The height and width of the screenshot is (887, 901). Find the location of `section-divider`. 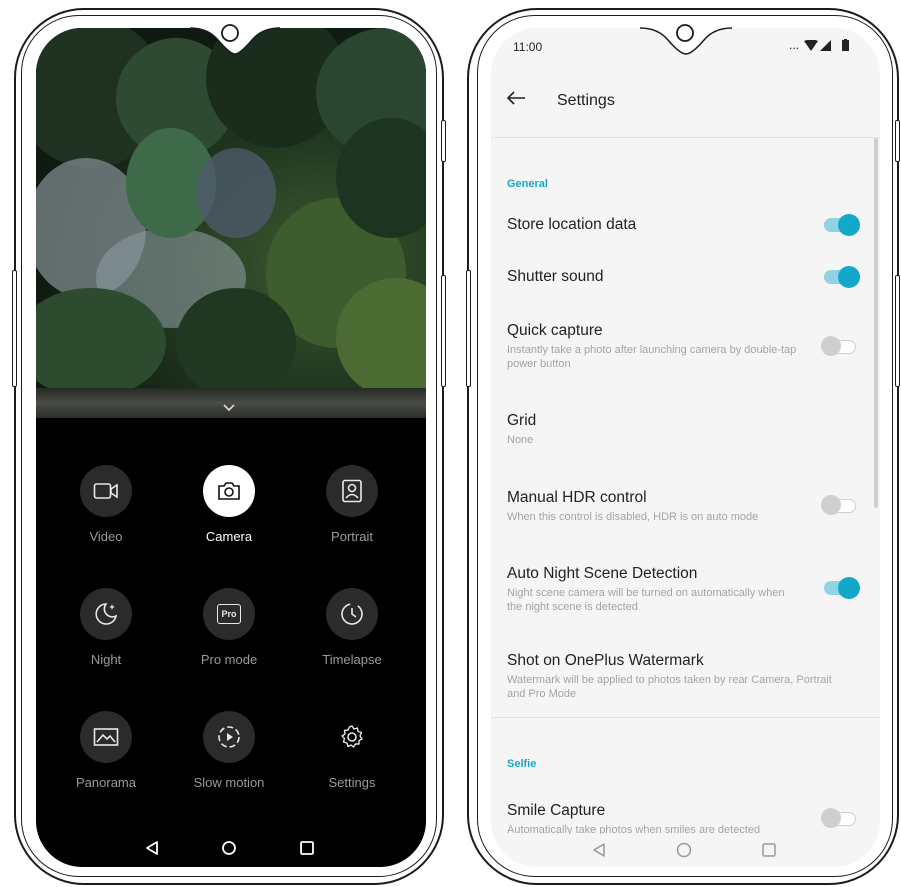

section-divider is located at coordinates (685, 717).